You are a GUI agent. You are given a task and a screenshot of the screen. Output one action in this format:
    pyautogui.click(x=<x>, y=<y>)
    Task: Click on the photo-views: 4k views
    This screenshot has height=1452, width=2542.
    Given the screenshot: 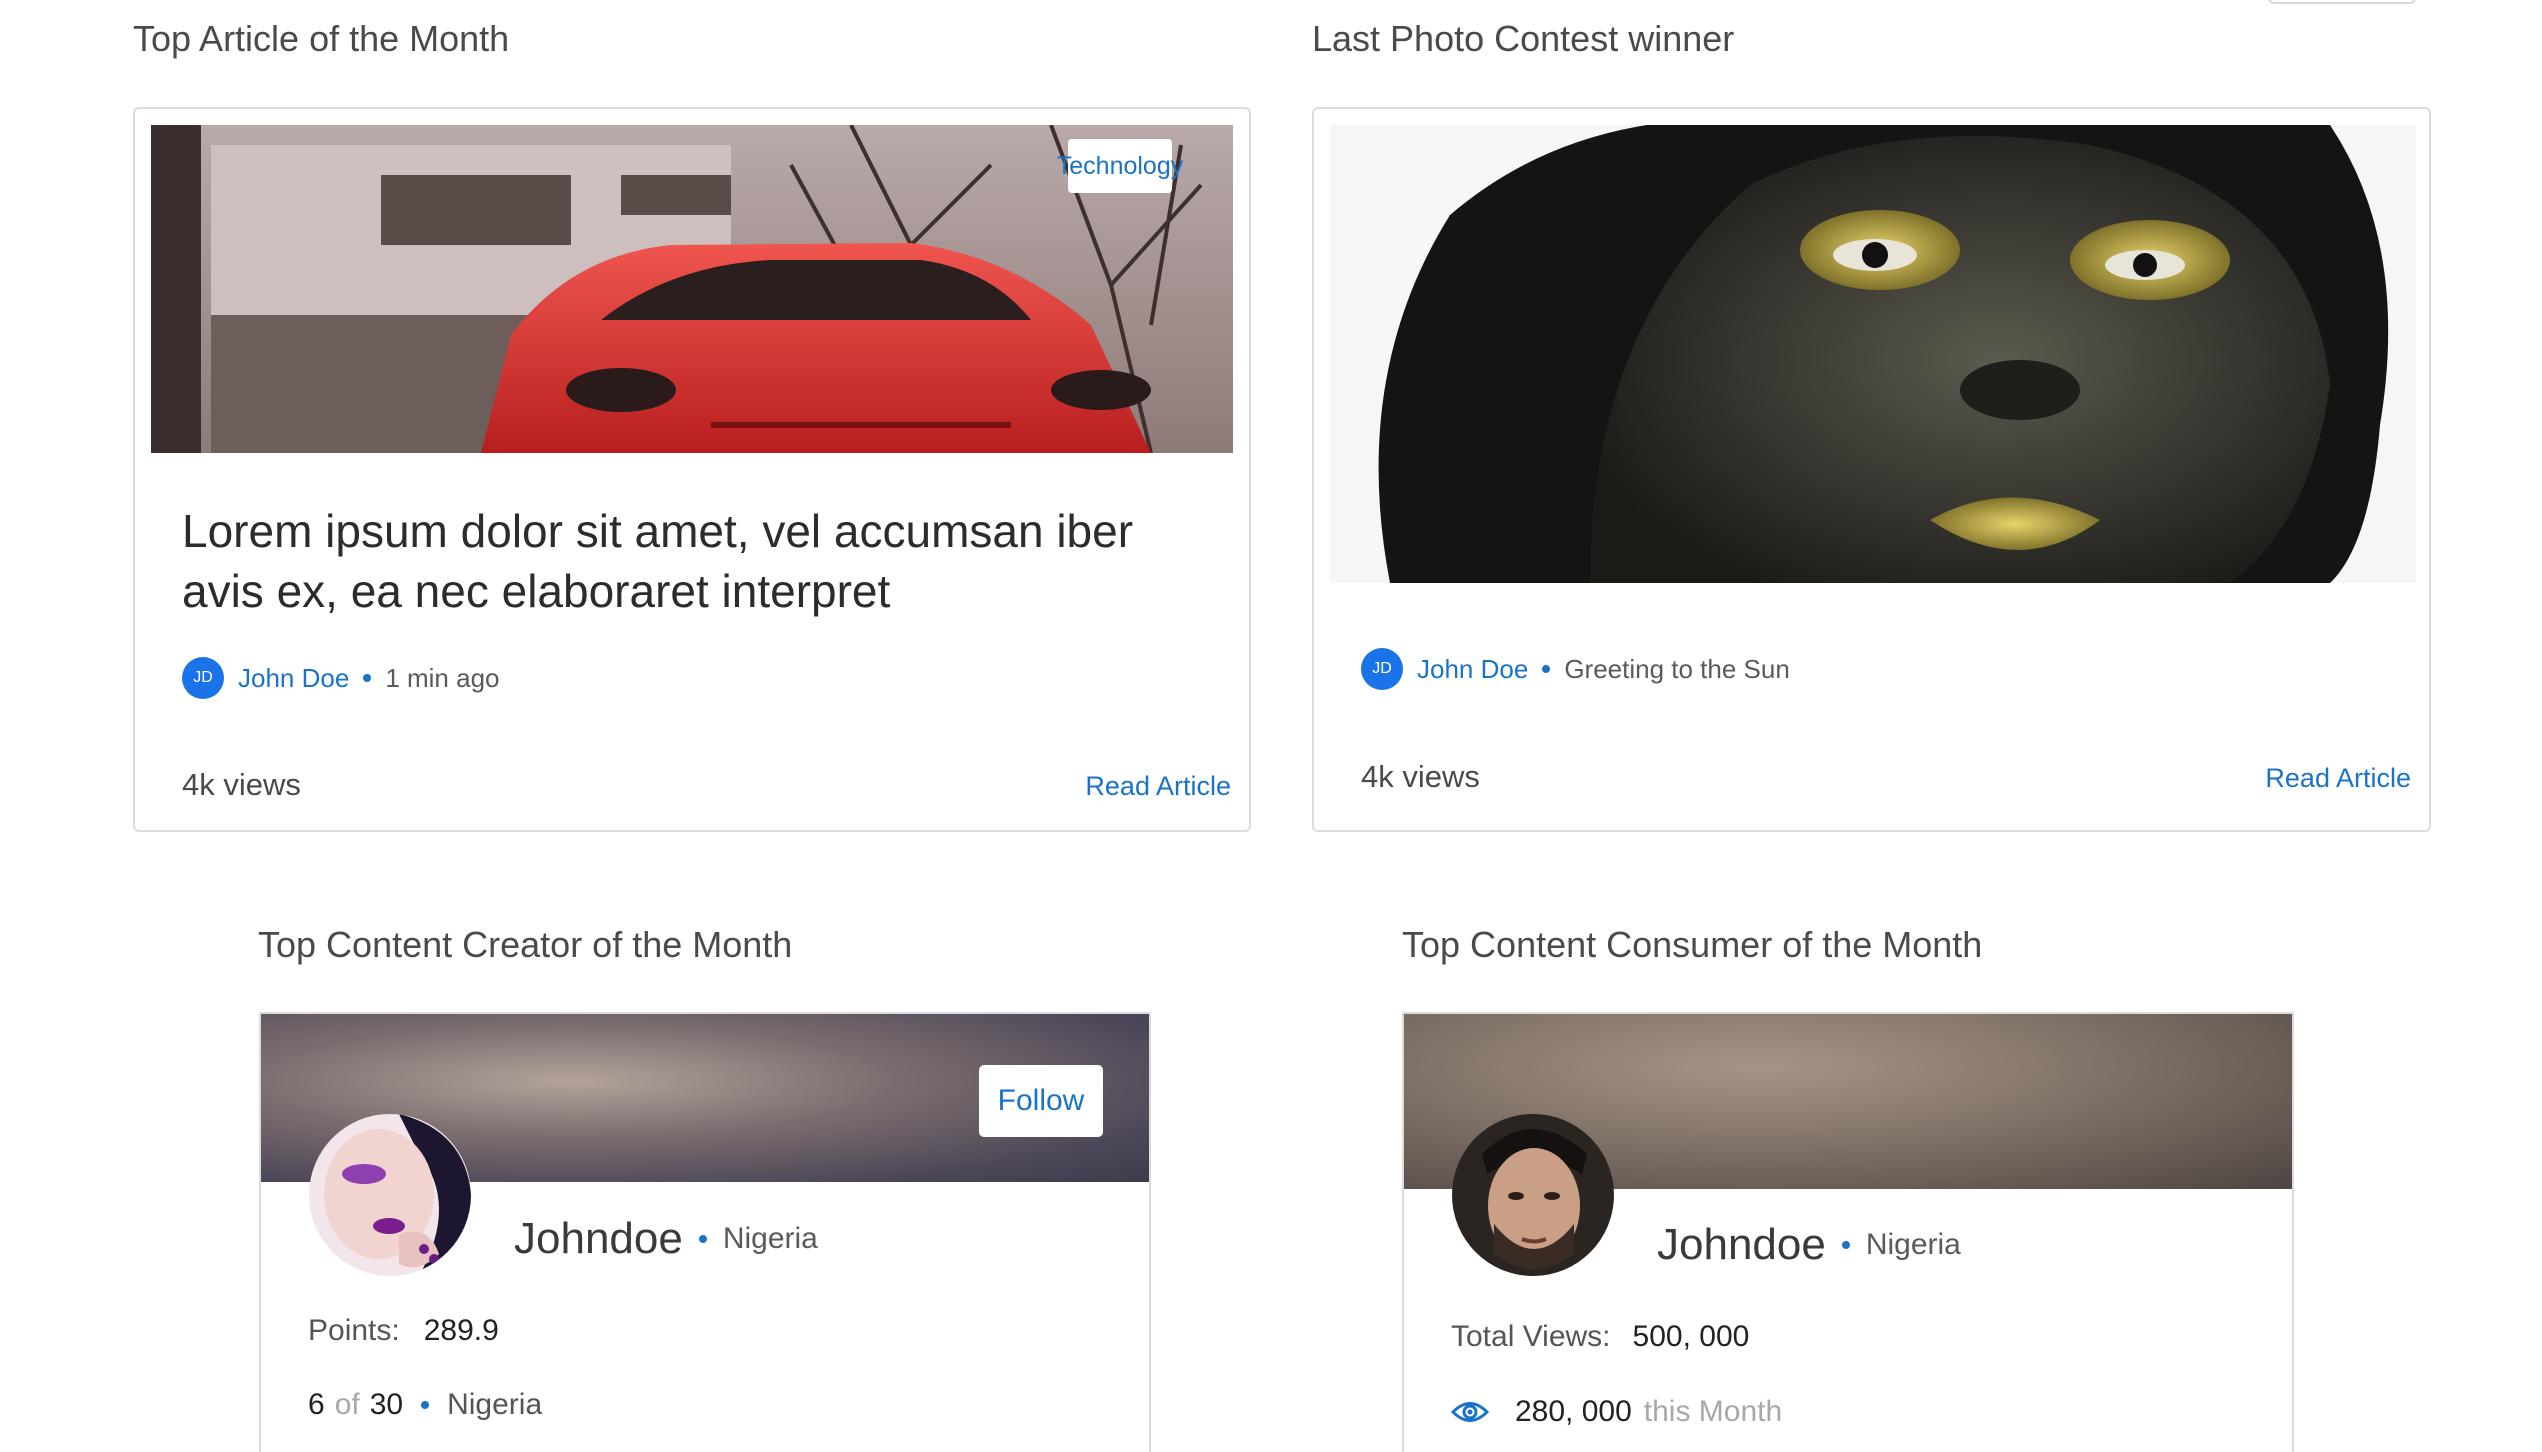 What is the action you would take?
    pyautogui.click(x=1420, y=776)
    